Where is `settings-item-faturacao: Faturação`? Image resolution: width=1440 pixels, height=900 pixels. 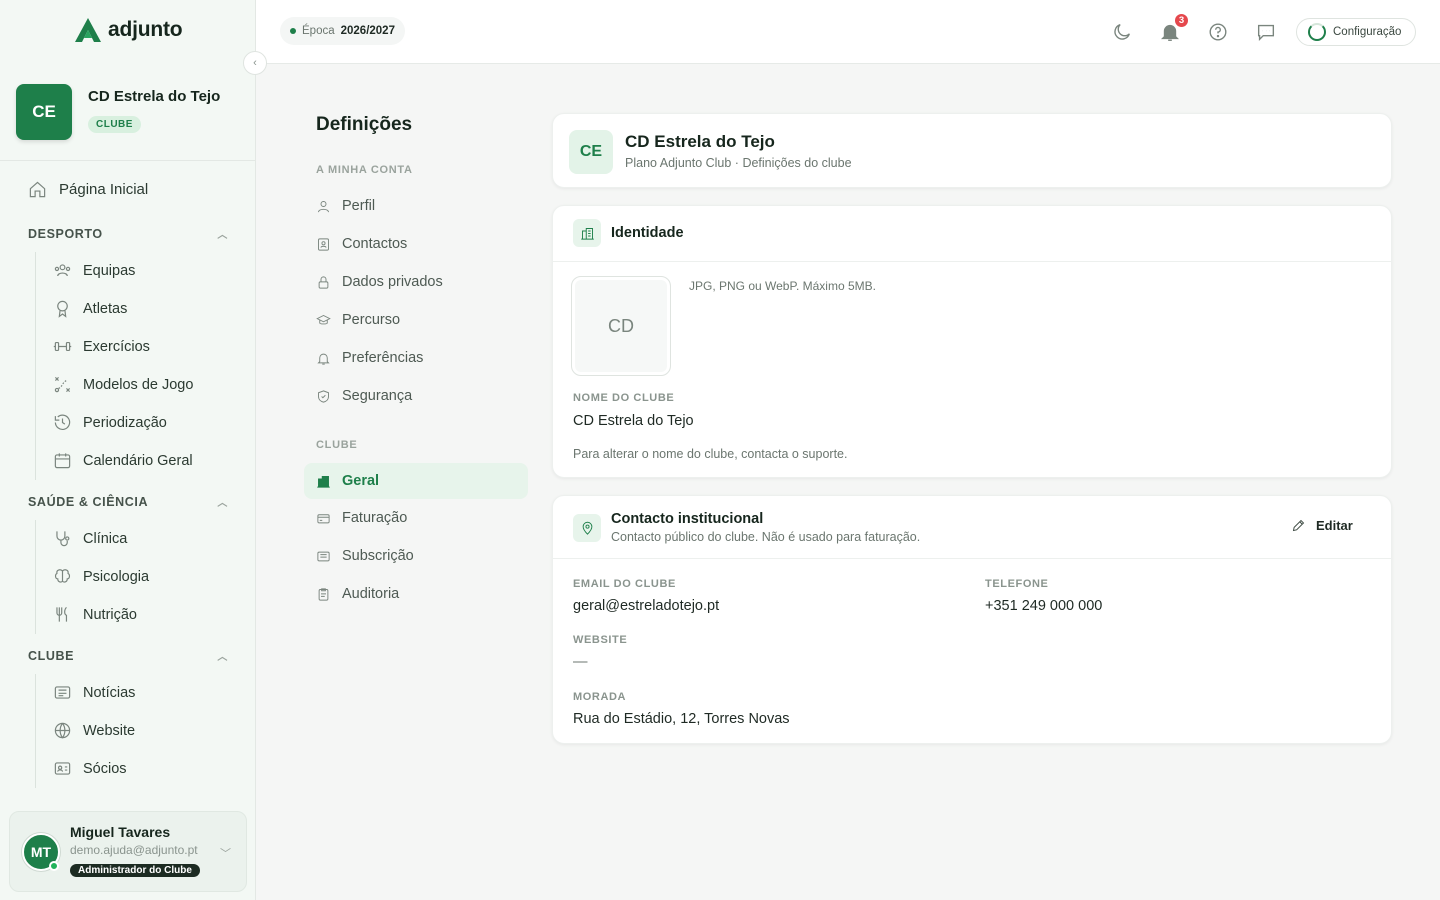 settings-item-faturacao: Faturação is located at coordinates (361, 518).